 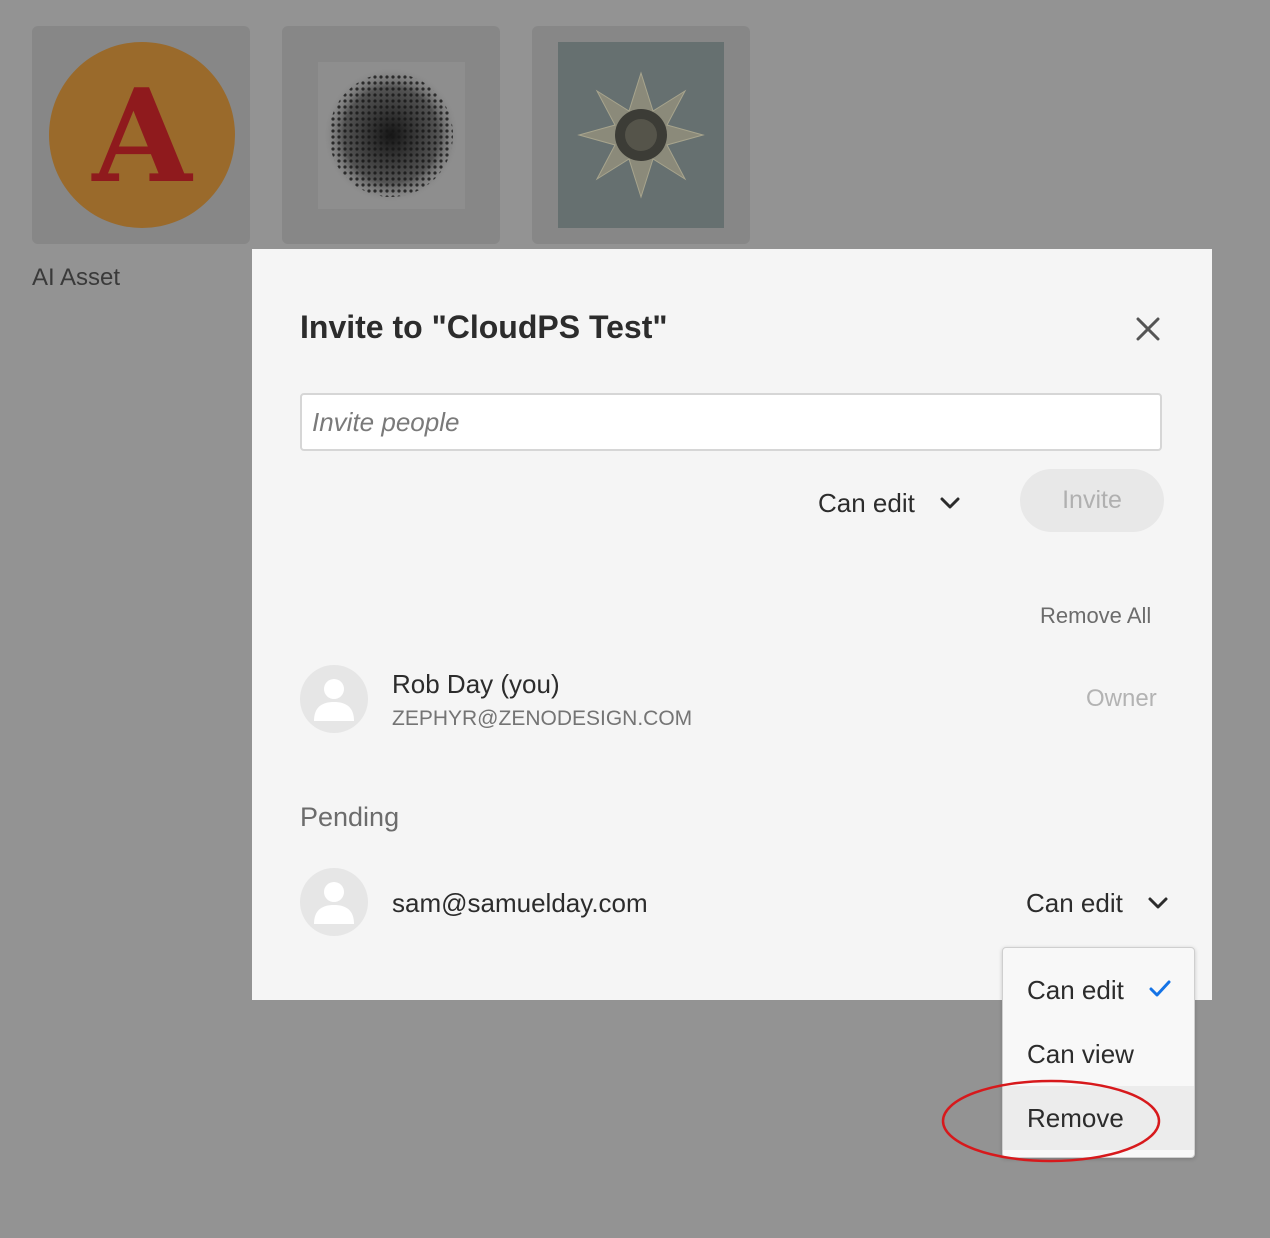 What do you see at coordinates (476, 684) in the screenshot?
I see `owner-name: Rob Day (you)` at bounding box center [476, 684].